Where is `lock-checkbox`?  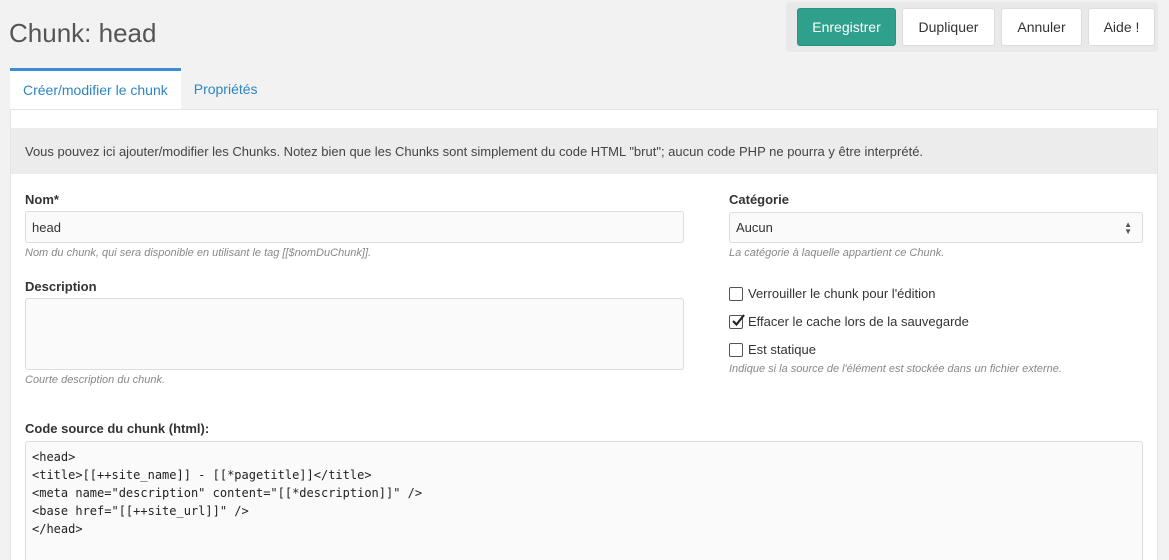
lock-checkbox is located at coordinates (736, 293).